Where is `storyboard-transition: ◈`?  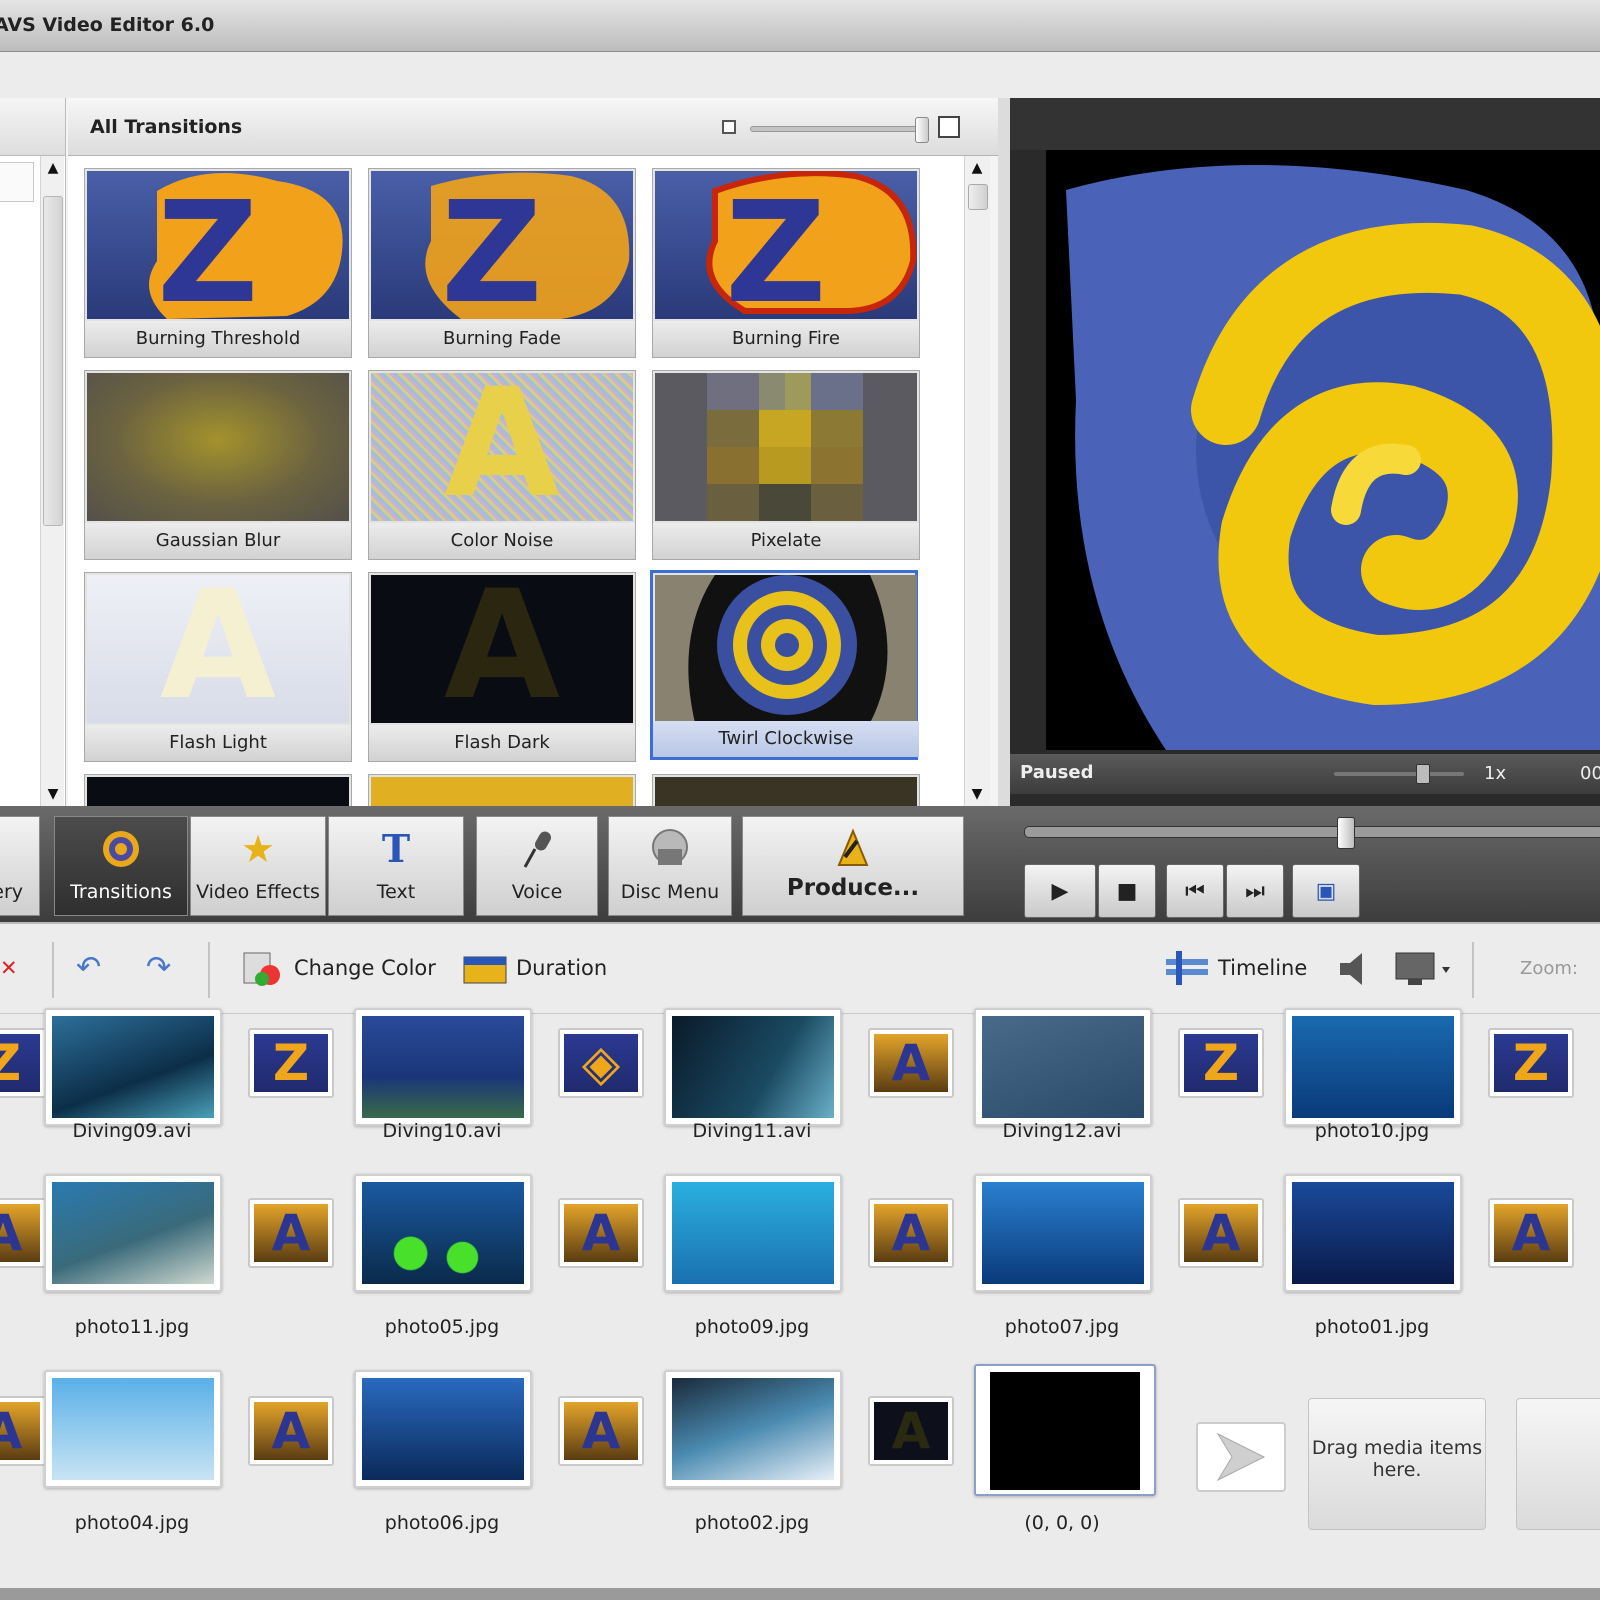
storyboard-transition: ◈ is located at coordinates (601, 1063).